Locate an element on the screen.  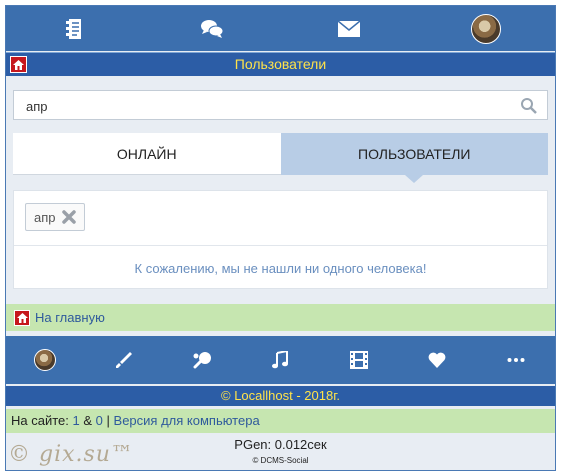
online-users-link: 1 is located at coordinates (76, 420).